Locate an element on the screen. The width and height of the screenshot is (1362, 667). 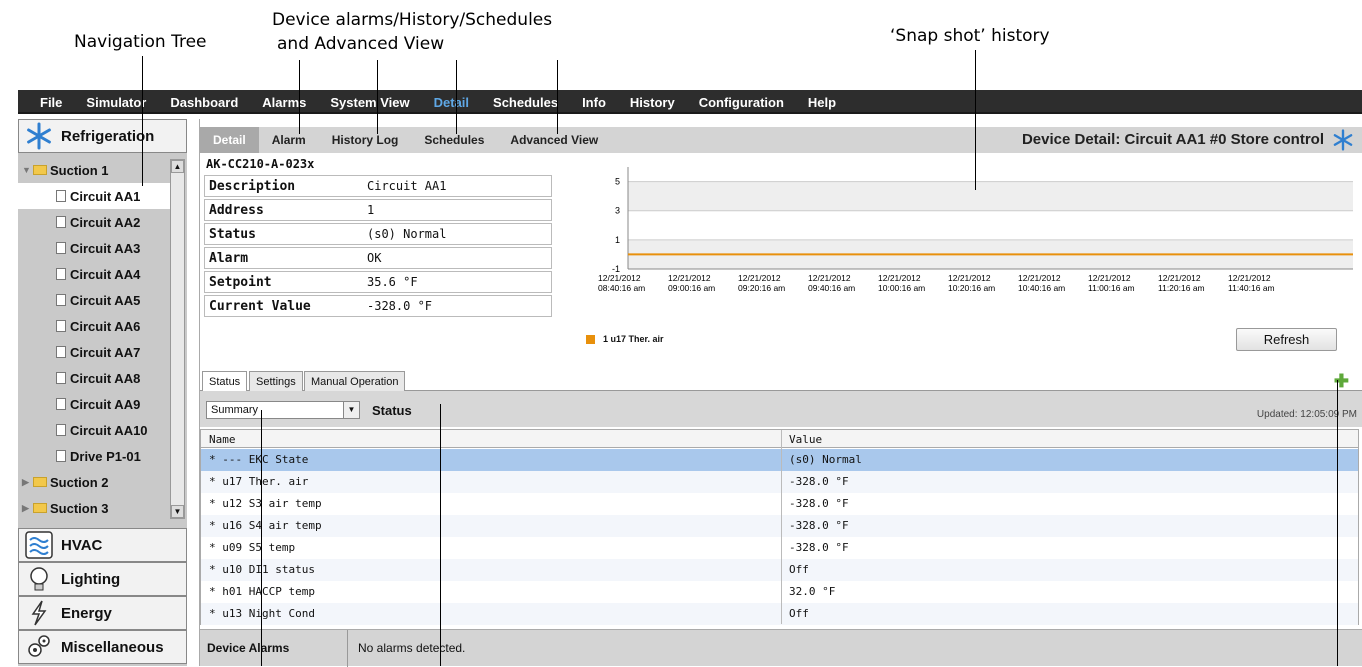
menu-system-view: System View is located at coordinates (369, 102).